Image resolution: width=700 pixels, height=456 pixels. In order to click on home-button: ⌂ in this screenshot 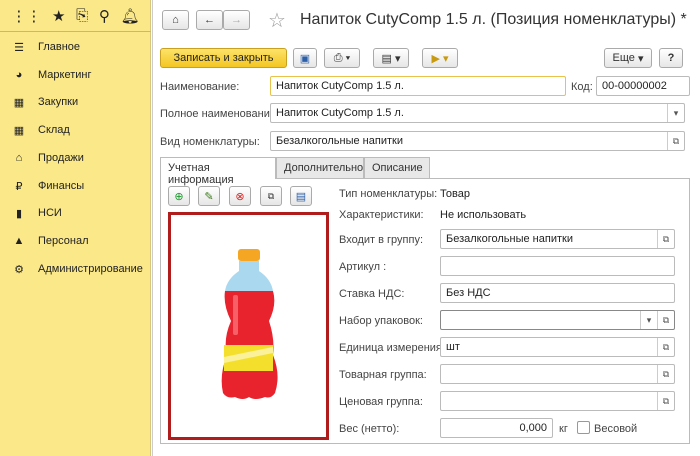, I will do `click(175, 20)`.